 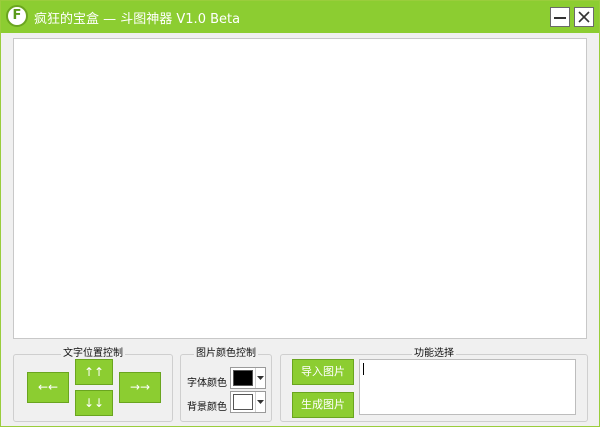 I want to click on app-logo-icon: F, so click(x=17, y=16).